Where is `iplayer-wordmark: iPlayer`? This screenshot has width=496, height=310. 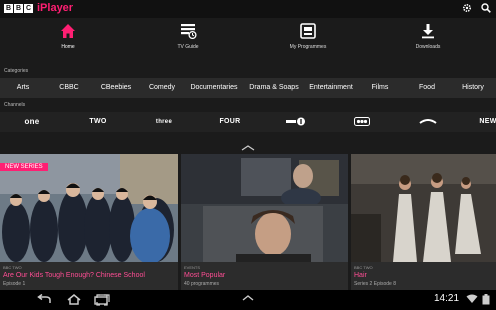
iplayer-wordmark: iPlayer is located at coordinates (55, 8).